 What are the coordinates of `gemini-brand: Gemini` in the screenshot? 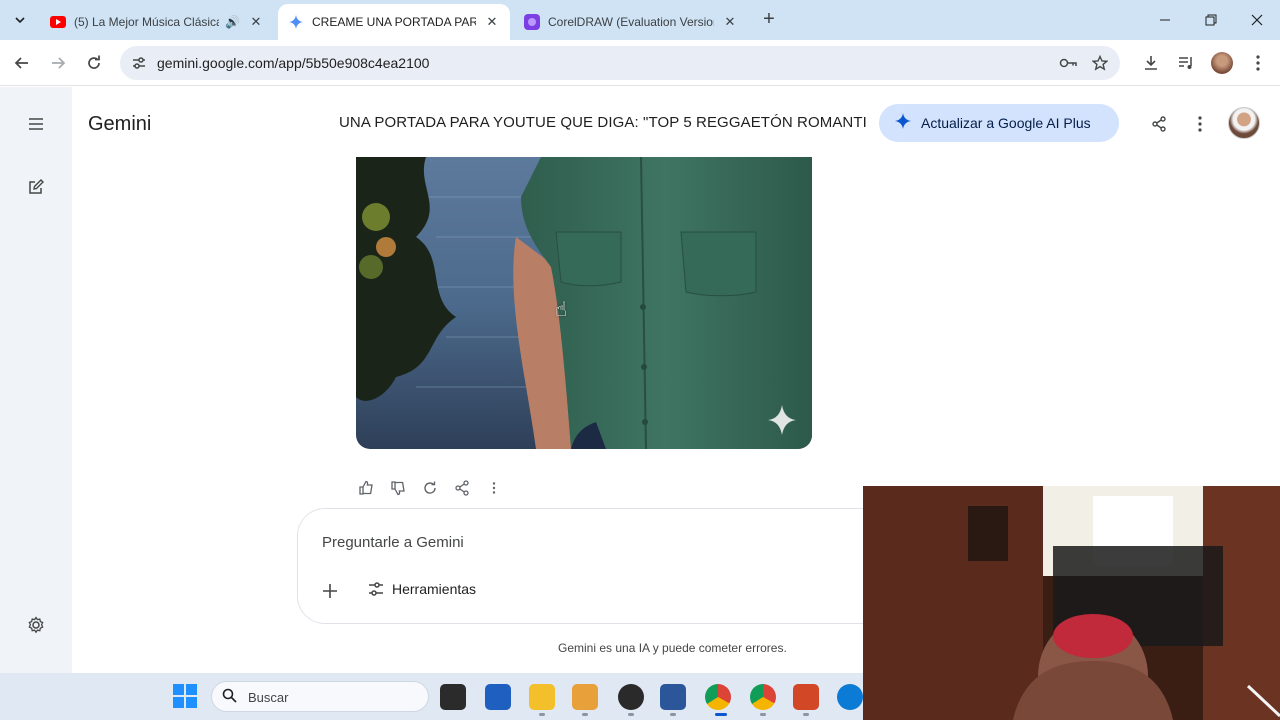 It's located at (119, 124).